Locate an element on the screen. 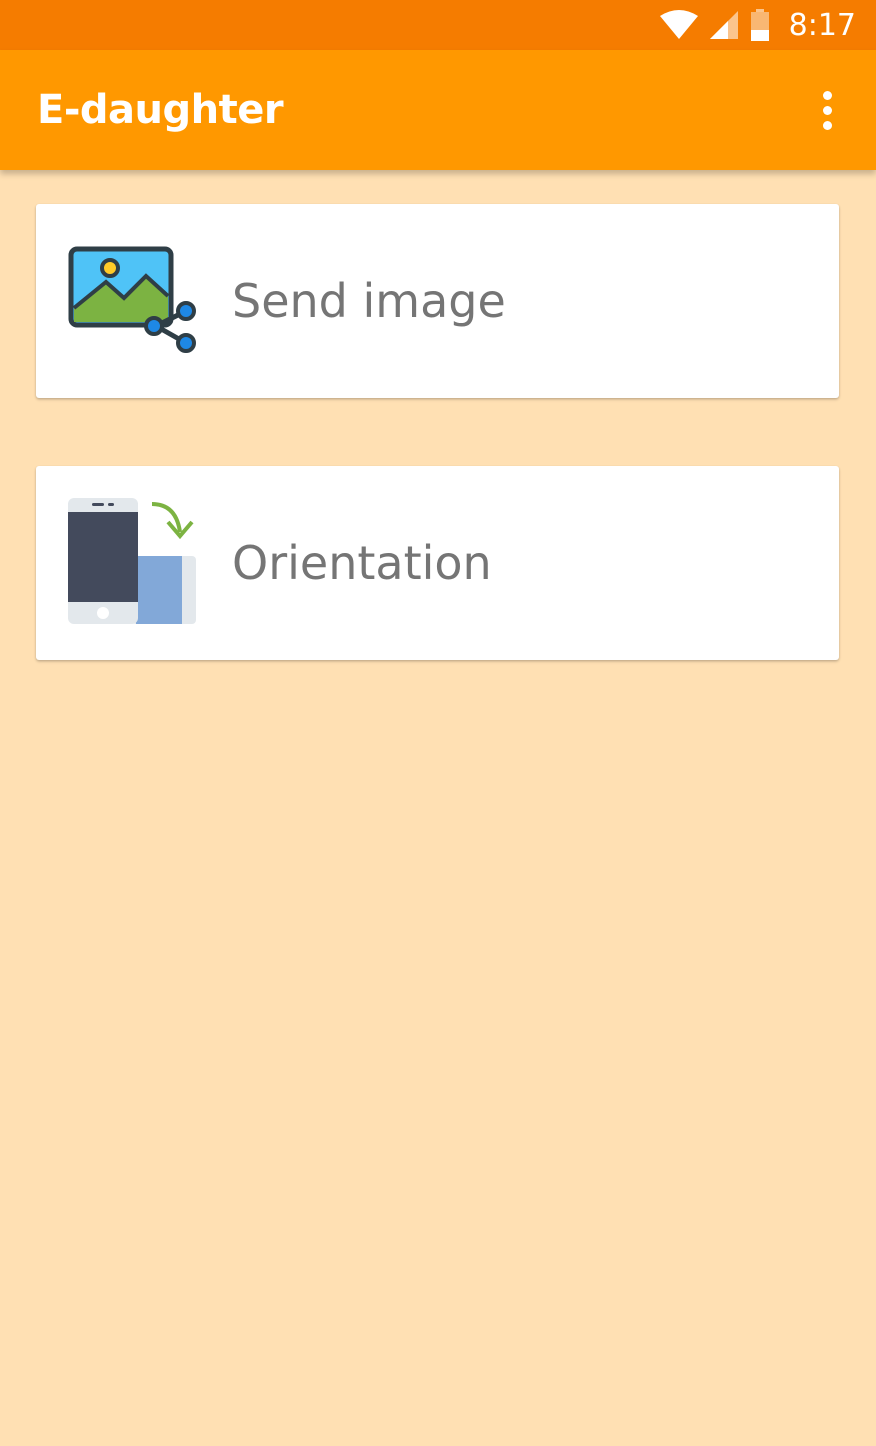 This screenshot has width=876, height=1446. status-bar: 8:17 is located at coordinates (438, 25).